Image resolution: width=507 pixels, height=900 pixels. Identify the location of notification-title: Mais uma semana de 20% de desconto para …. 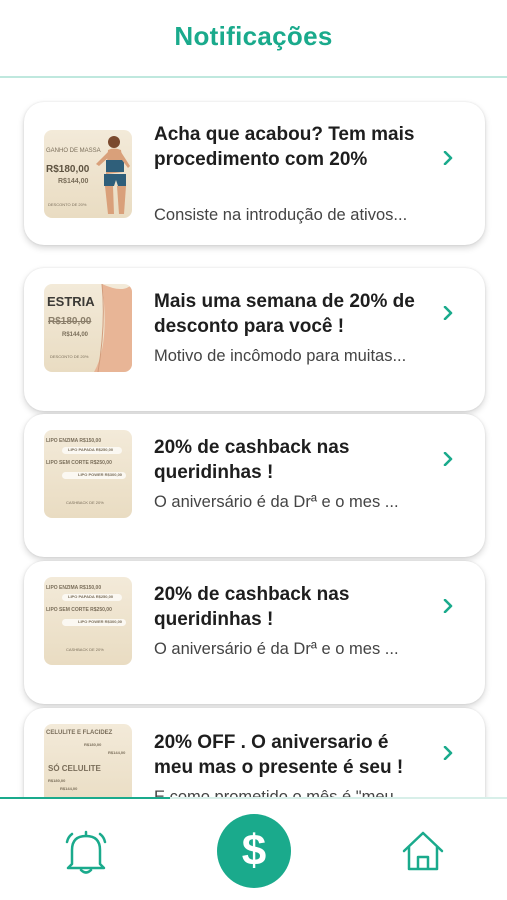
(284, 314).